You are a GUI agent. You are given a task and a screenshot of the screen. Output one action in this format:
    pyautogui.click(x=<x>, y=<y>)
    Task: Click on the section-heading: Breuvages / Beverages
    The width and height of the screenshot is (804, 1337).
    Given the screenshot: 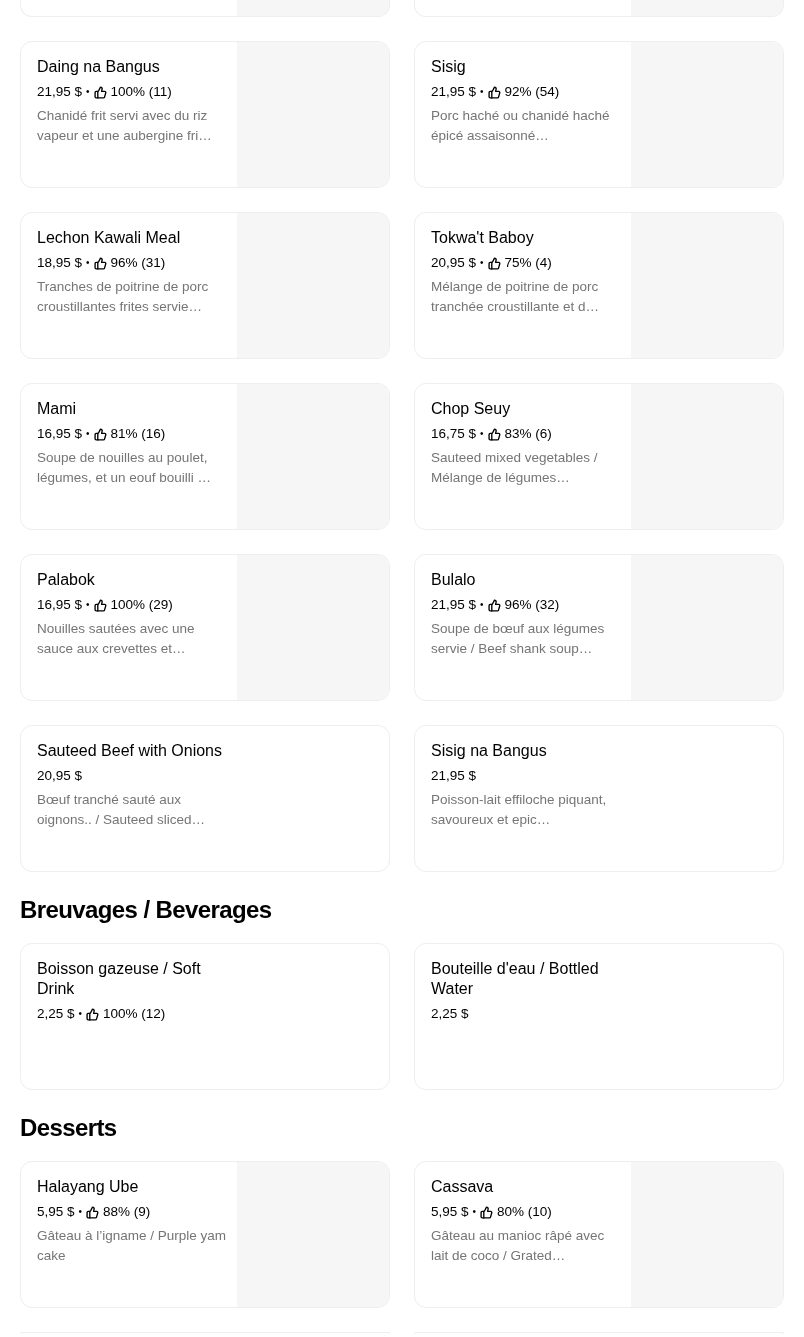 What is the action you would take?
    pyautogui.click(x=146, y=910)
    